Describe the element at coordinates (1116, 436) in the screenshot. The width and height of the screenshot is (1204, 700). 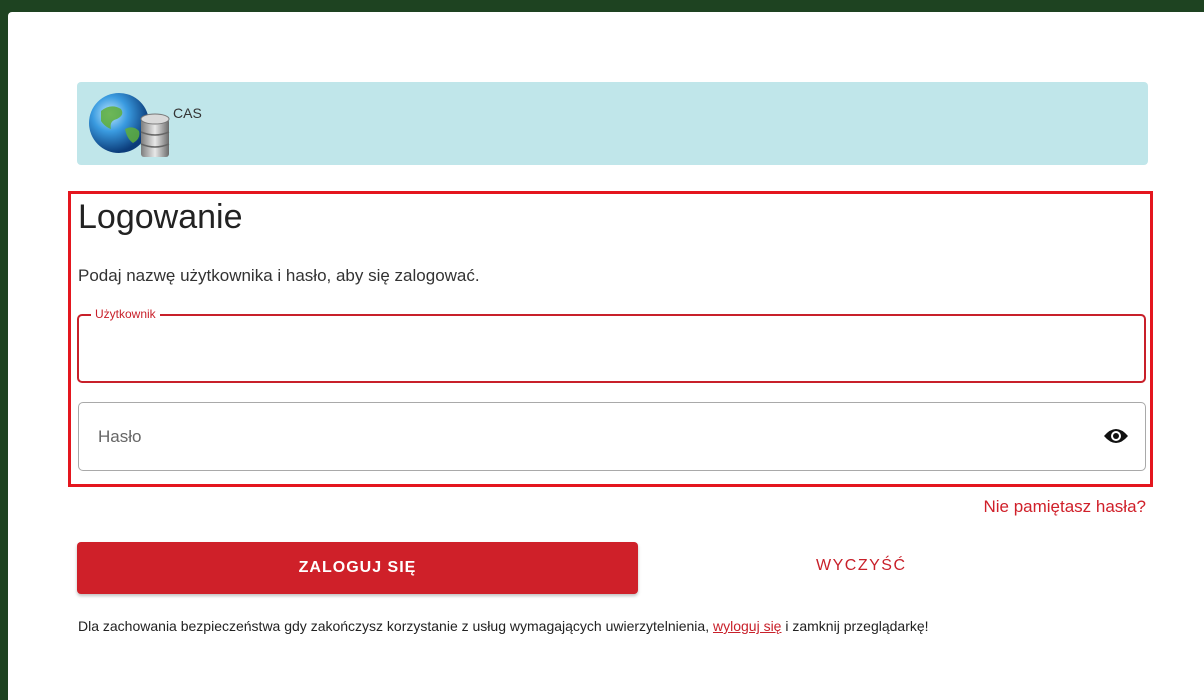
I see `eye-icon` at that location.